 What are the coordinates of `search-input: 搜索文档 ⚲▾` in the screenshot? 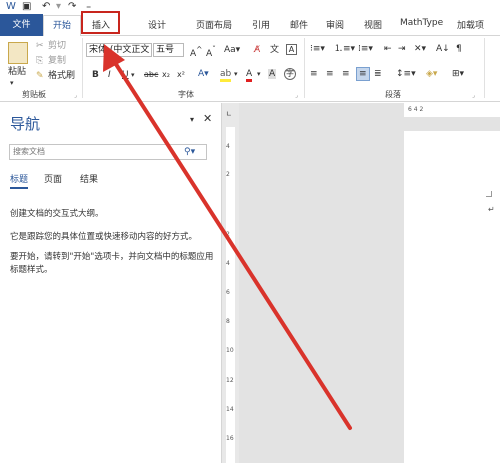 It's located at (108, 152).